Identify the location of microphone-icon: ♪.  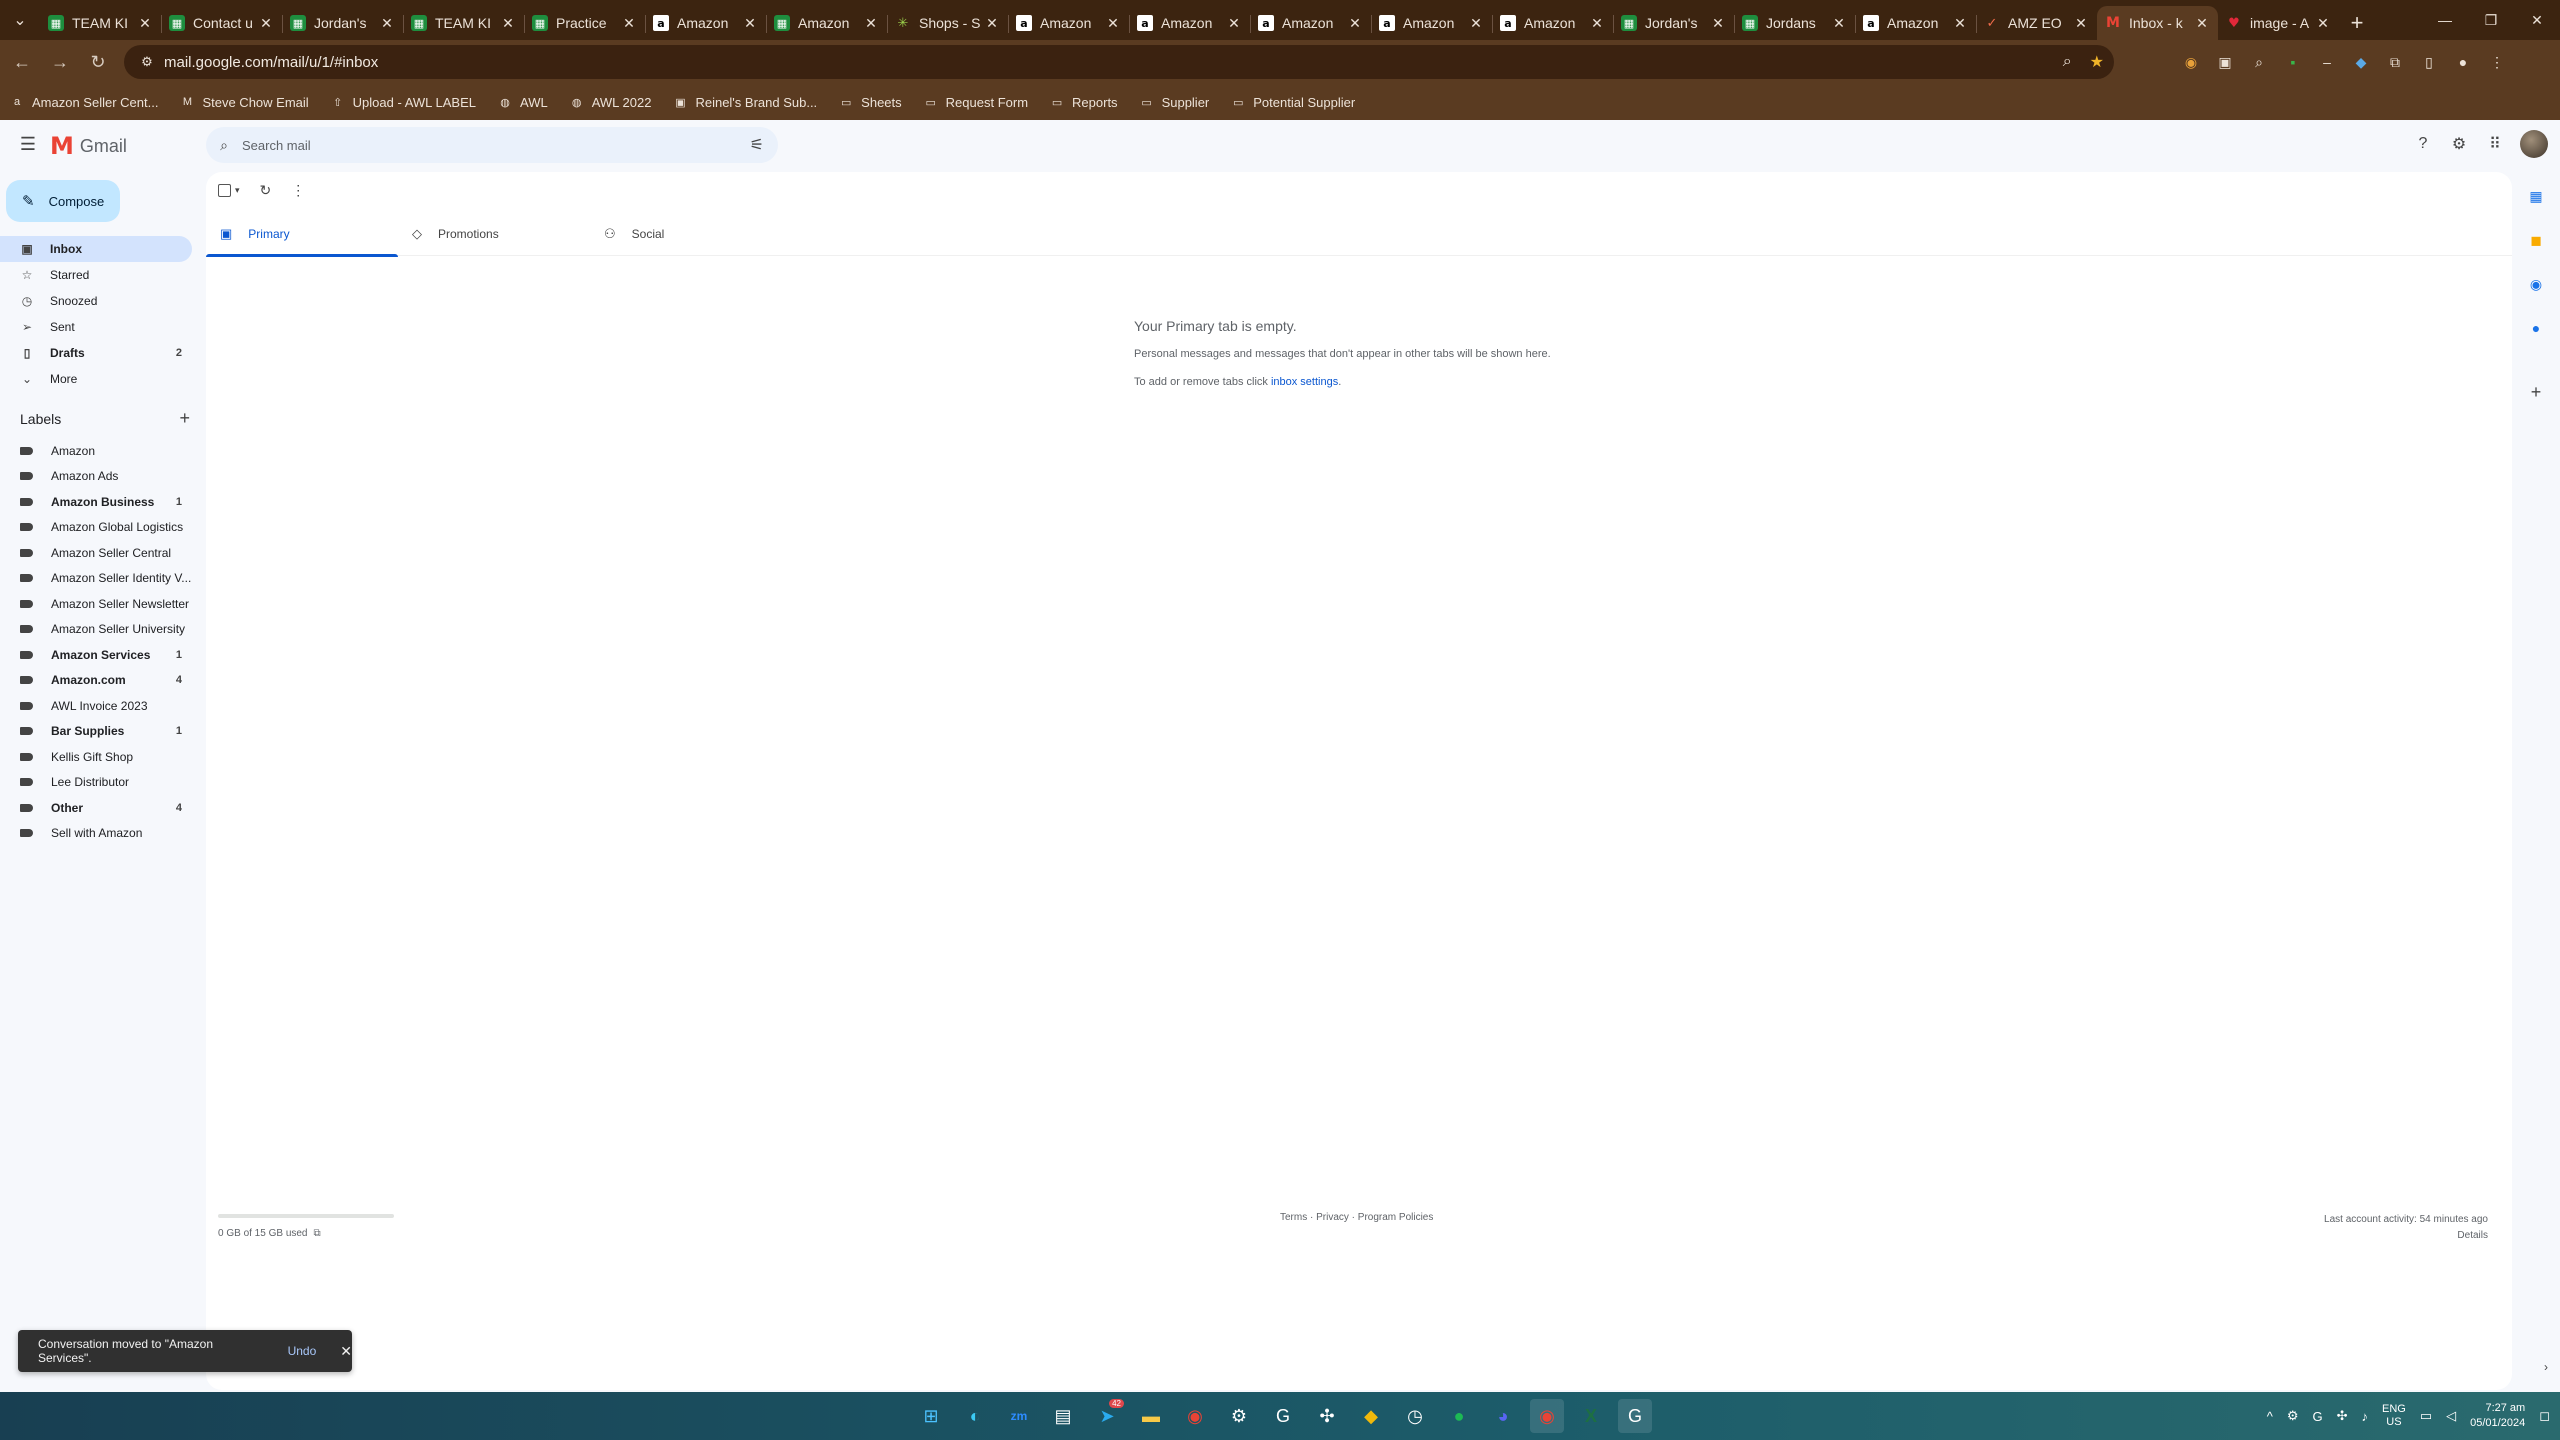
(2365, 1416).